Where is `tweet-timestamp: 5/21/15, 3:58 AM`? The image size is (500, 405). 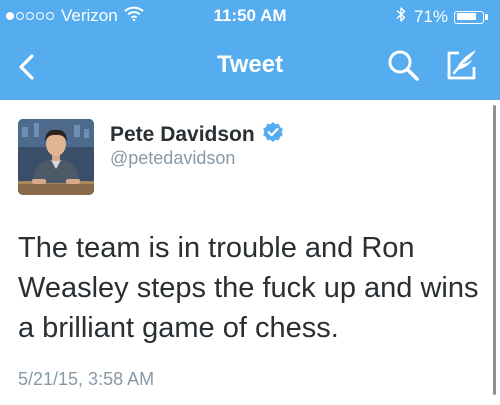 tweet-timestamp: 5/21/15, 3:58 AM is located at coordinates (86, 379).